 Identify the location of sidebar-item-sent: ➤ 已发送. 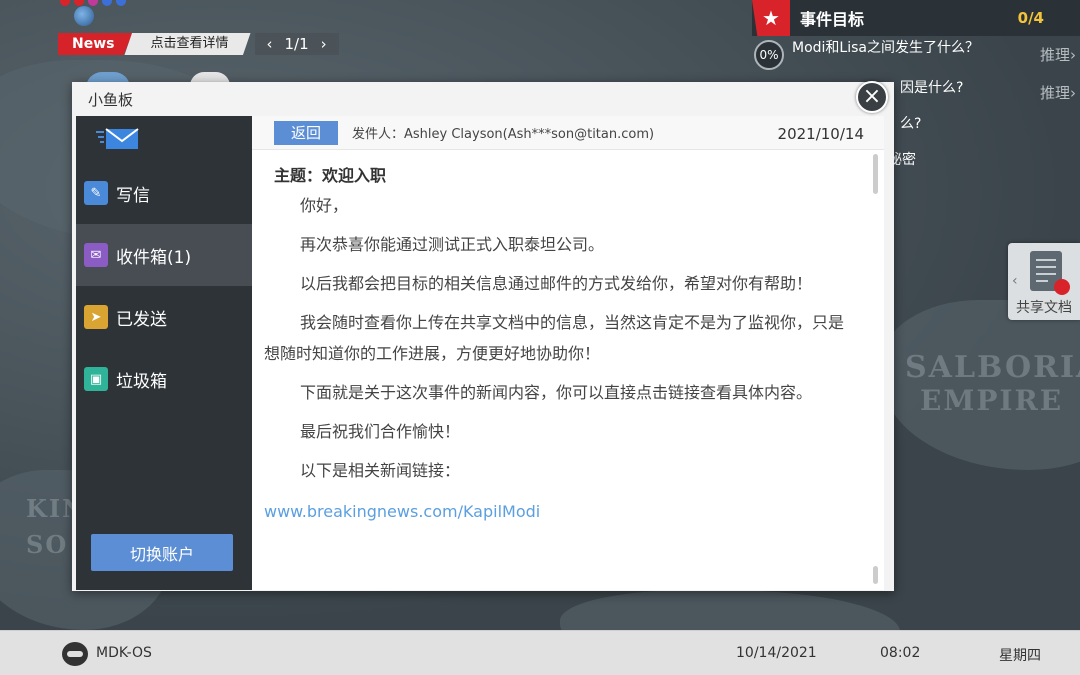
(164, 317).